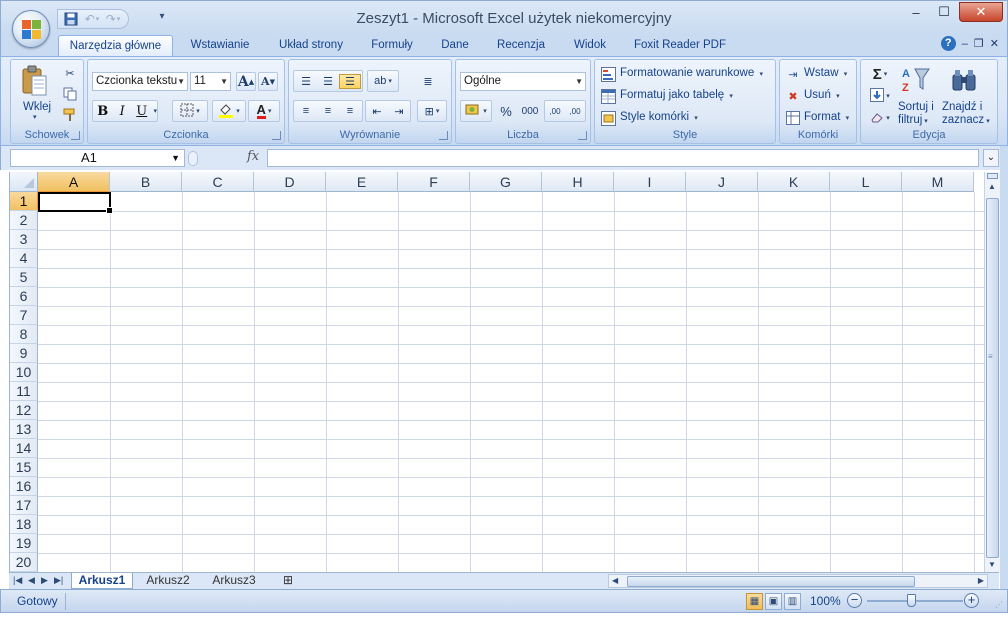 The width and height of the screenshot is (1008, 619). Describe the element at coordinates (1000, 605) in the screenshot. I see `resize-grip-icon: ⋰` at that location.